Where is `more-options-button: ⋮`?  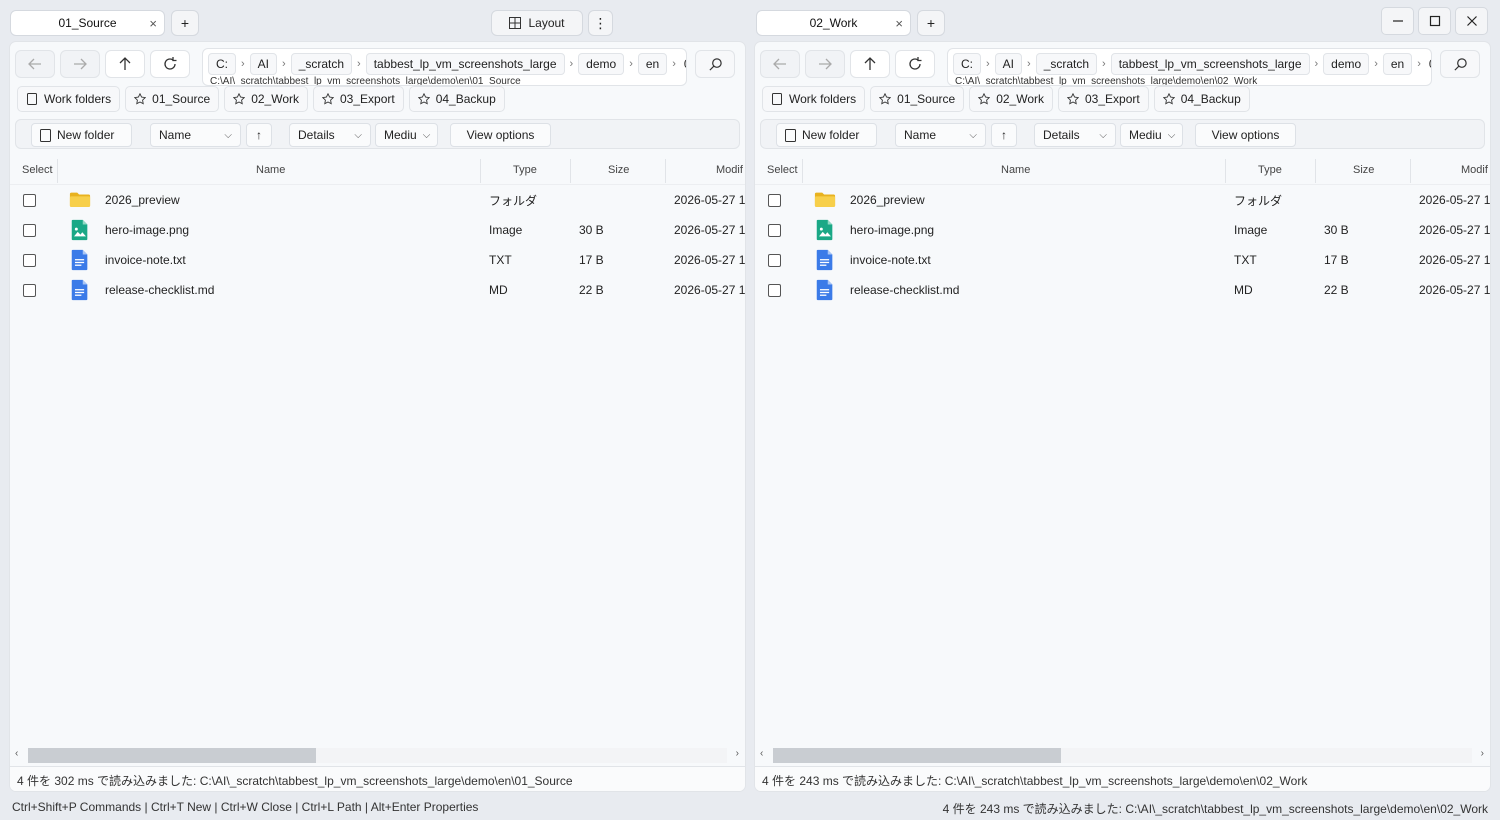 more-options-button: ⋮ is located at coordinates (600, 23).